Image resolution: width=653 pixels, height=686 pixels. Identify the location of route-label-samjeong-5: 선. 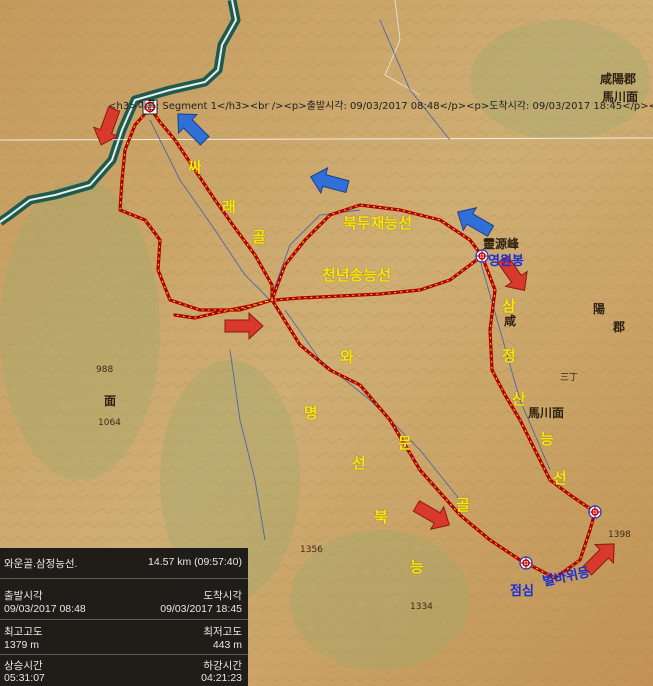
(560, 478).